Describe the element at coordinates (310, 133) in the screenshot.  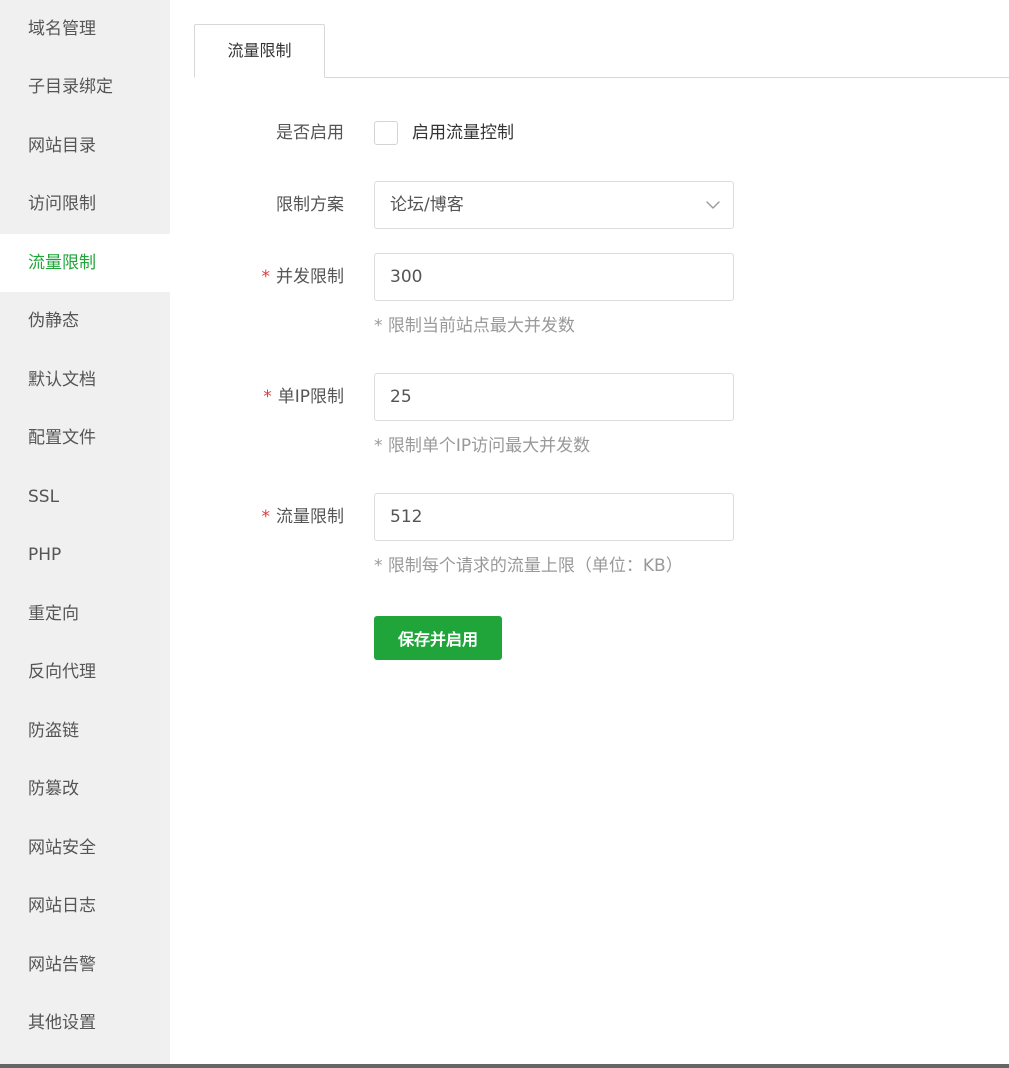
I see `enable-label: 是否启用` at that location.